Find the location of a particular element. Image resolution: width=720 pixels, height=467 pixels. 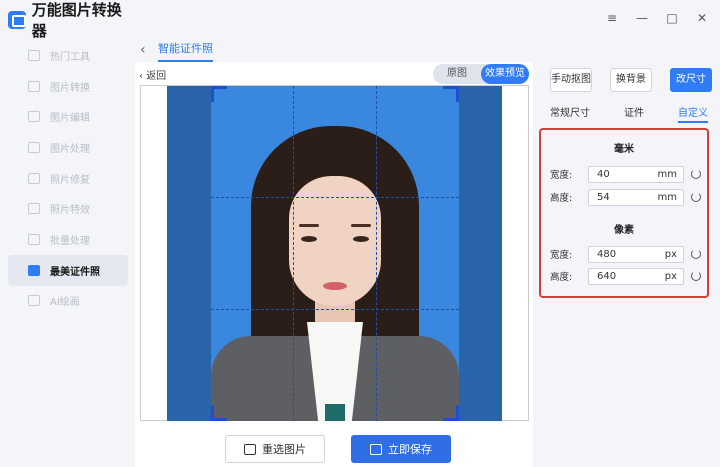

mm-height-label: 高度: is located at coordinates (561, 198).